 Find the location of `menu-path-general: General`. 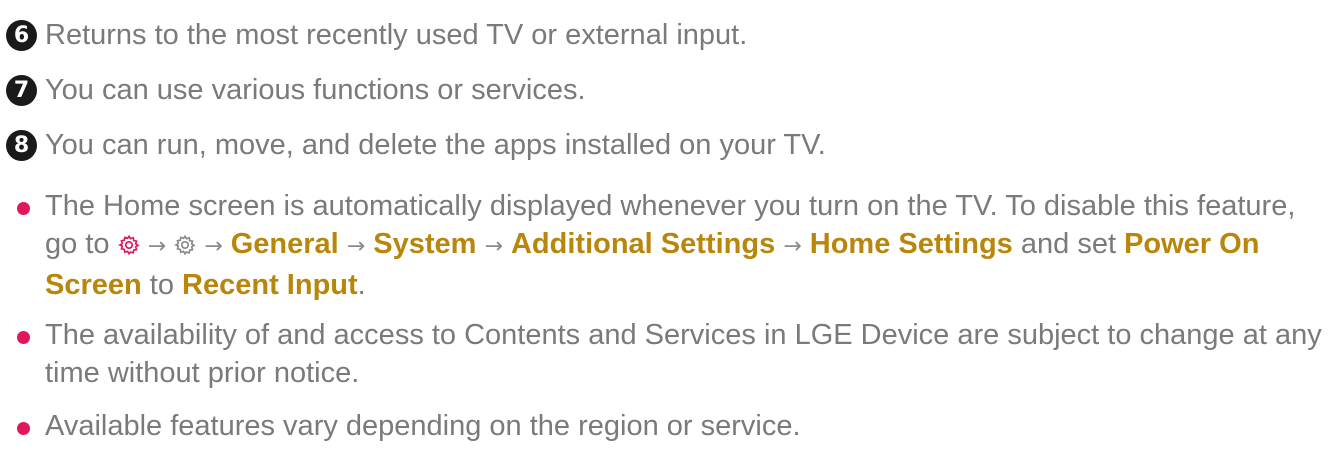

menu-path-general: General is located at coordinates (284, 244).